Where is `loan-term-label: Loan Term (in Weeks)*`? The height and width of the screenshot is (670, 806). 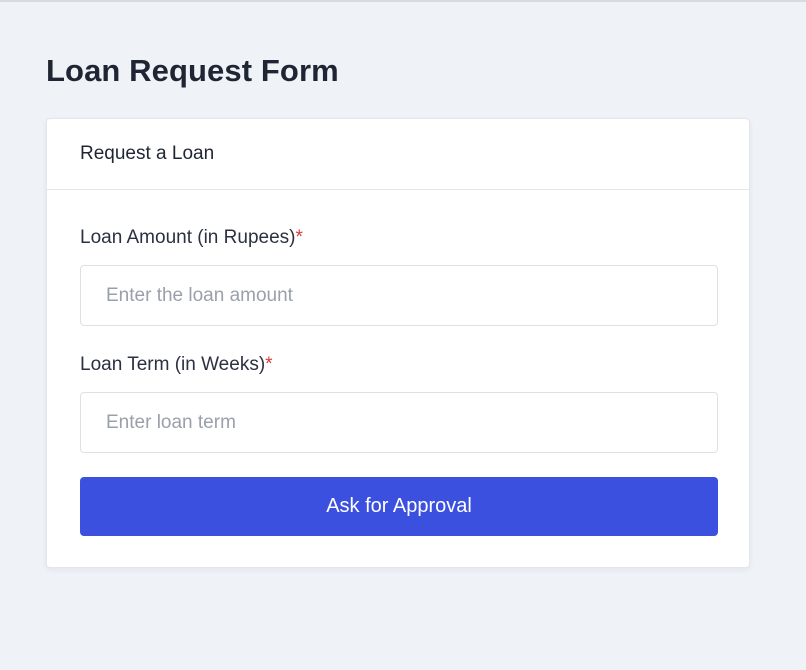 loan-term-label: Loan Term (in Weeks)* is located at coordinates (176, 365).